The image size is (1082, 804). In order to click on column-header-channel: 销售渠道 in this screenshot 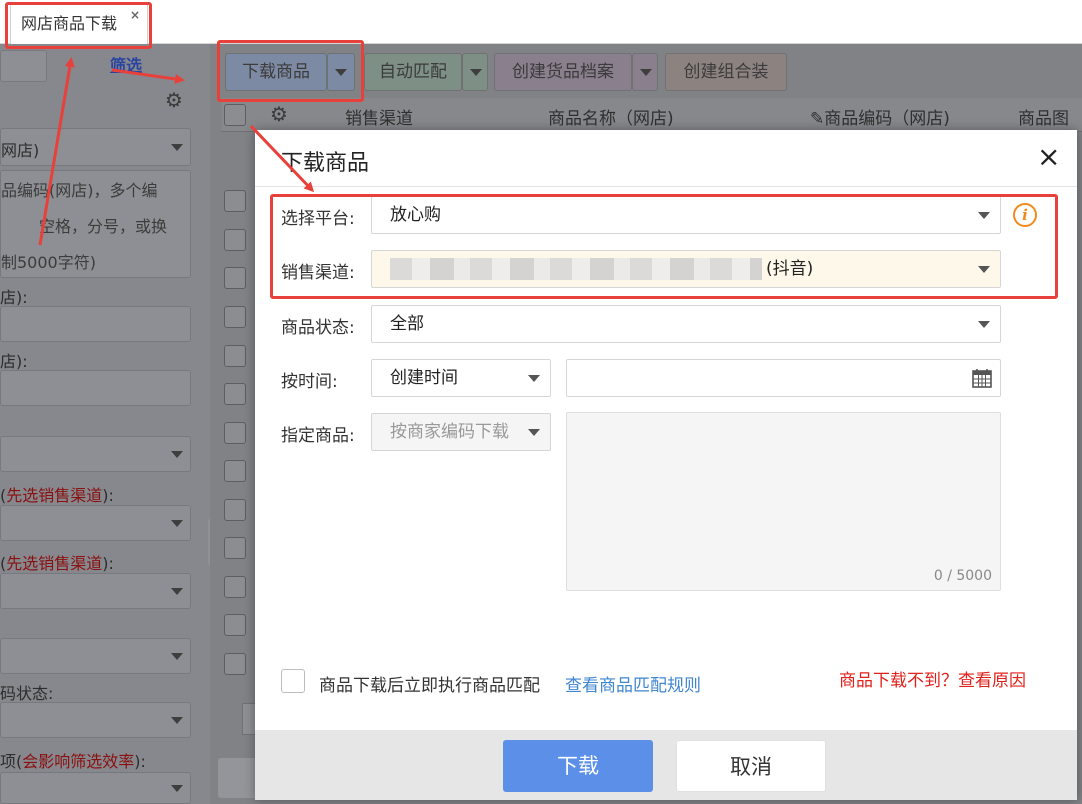, I will do `click(379, 116)`.